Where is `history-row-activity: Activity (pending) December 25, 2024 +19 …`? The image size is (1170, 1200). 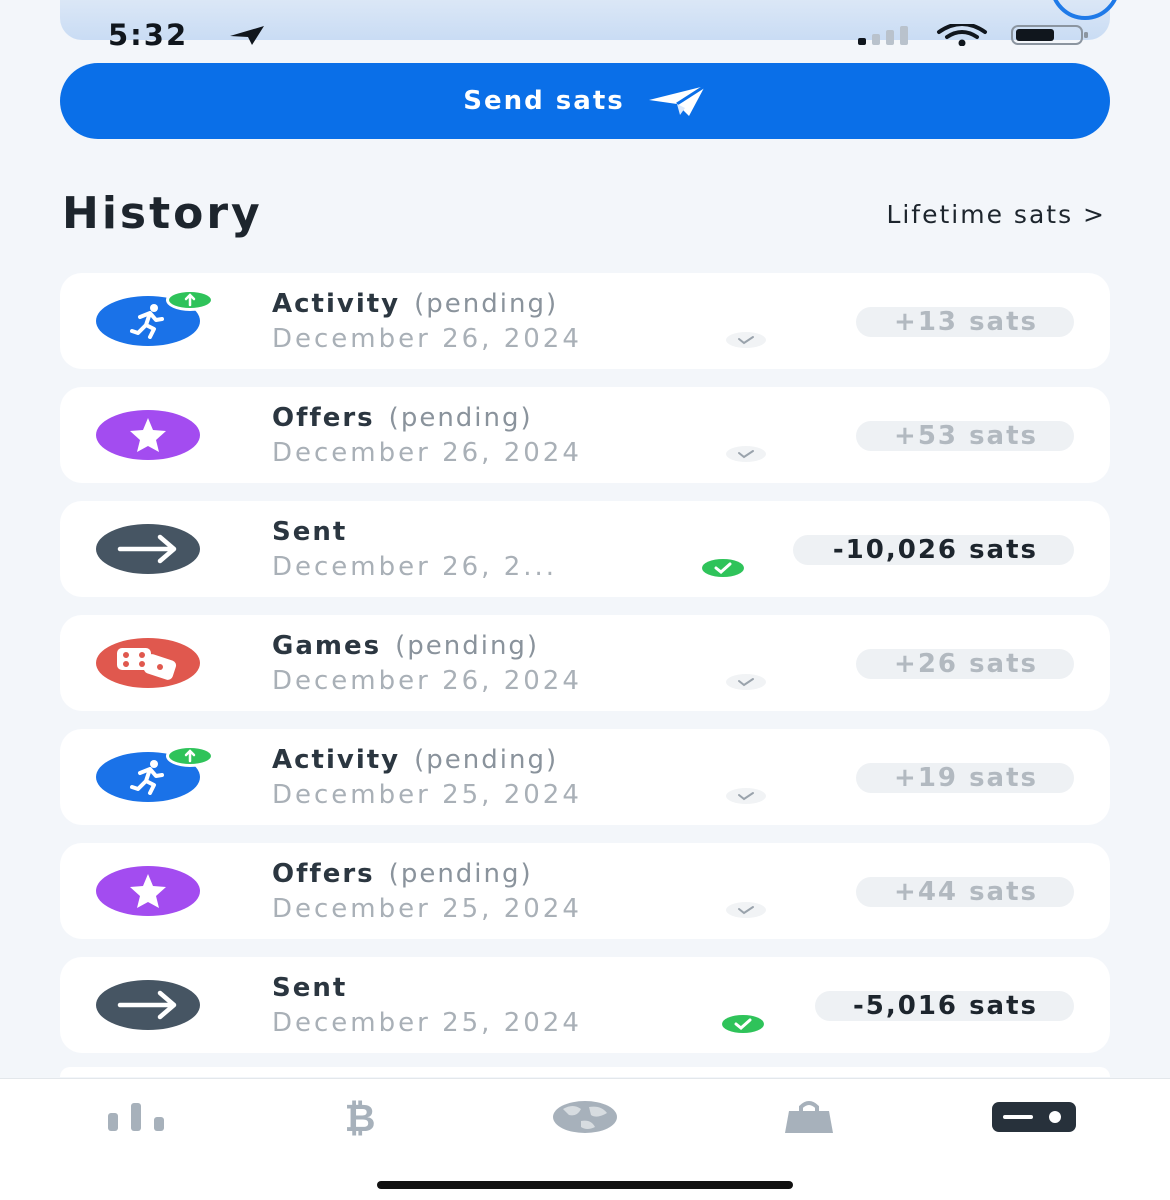
history-row-activity: Activity (pending) December 25, 2024 +19 … is located at coordinates (585, 777).